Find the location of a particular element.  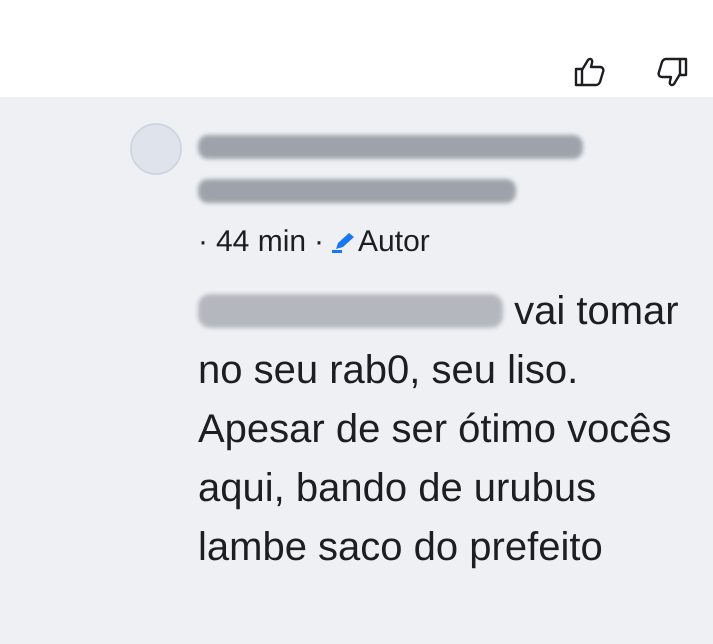

author-label: Autor is located at coordinates (394, 242).